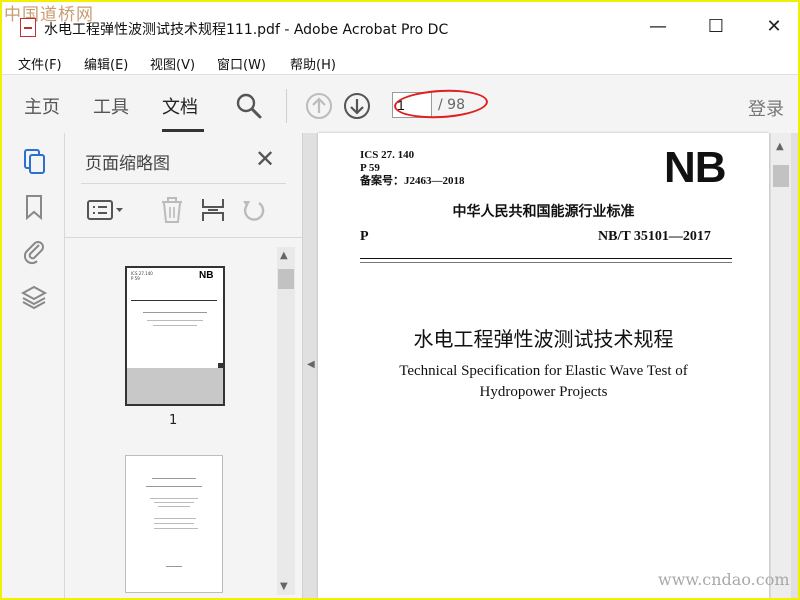 Image resolution: width=800 pixels, height=600 pixels. Describe the element at coordinates (412, 168) in the screenshot. I see `ics-code-block: ICS 27. 140 P 59 备案号：J2463—2018` at that location.